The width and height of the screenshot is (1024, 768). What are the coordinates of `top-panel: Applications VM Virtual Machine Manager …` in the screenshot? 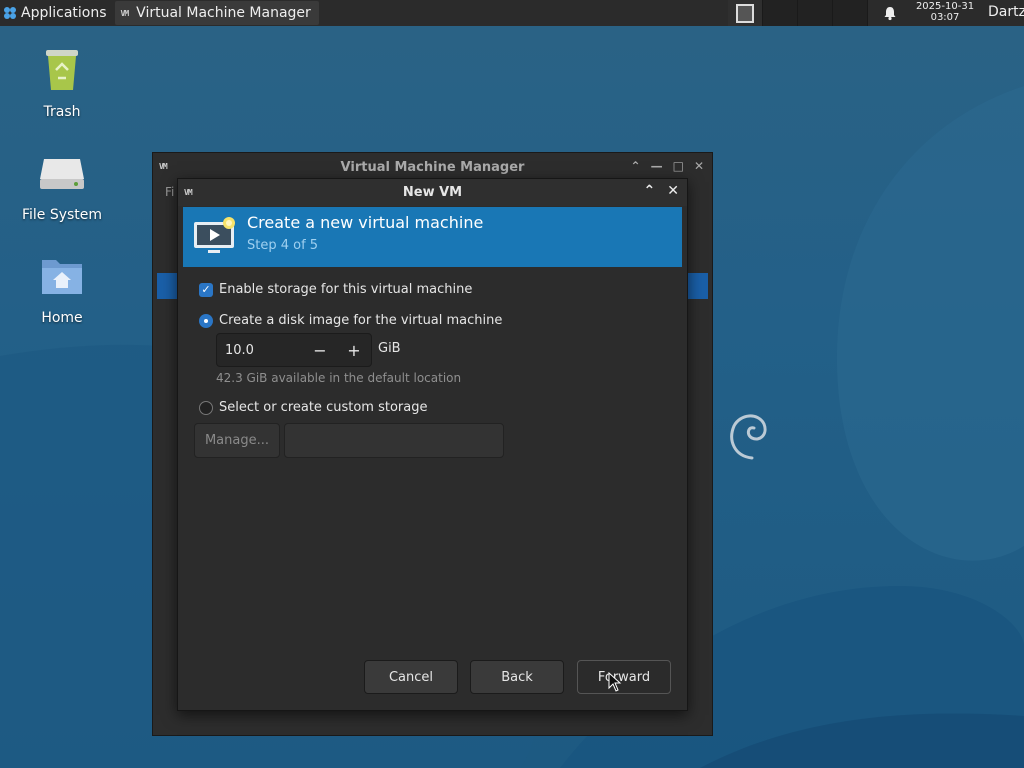 It's located at (512, 13).